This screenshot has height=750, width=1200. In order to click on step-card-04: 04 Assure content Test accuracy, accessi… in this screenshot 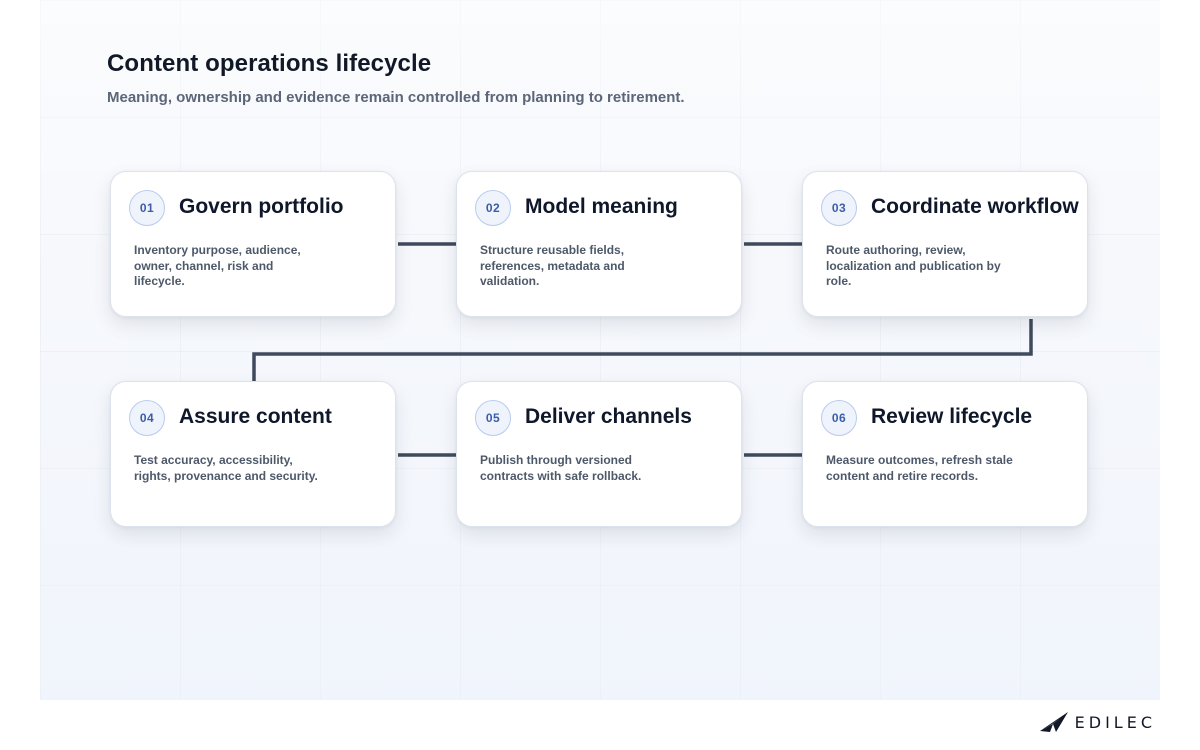, I will do `click(253, 454)`.